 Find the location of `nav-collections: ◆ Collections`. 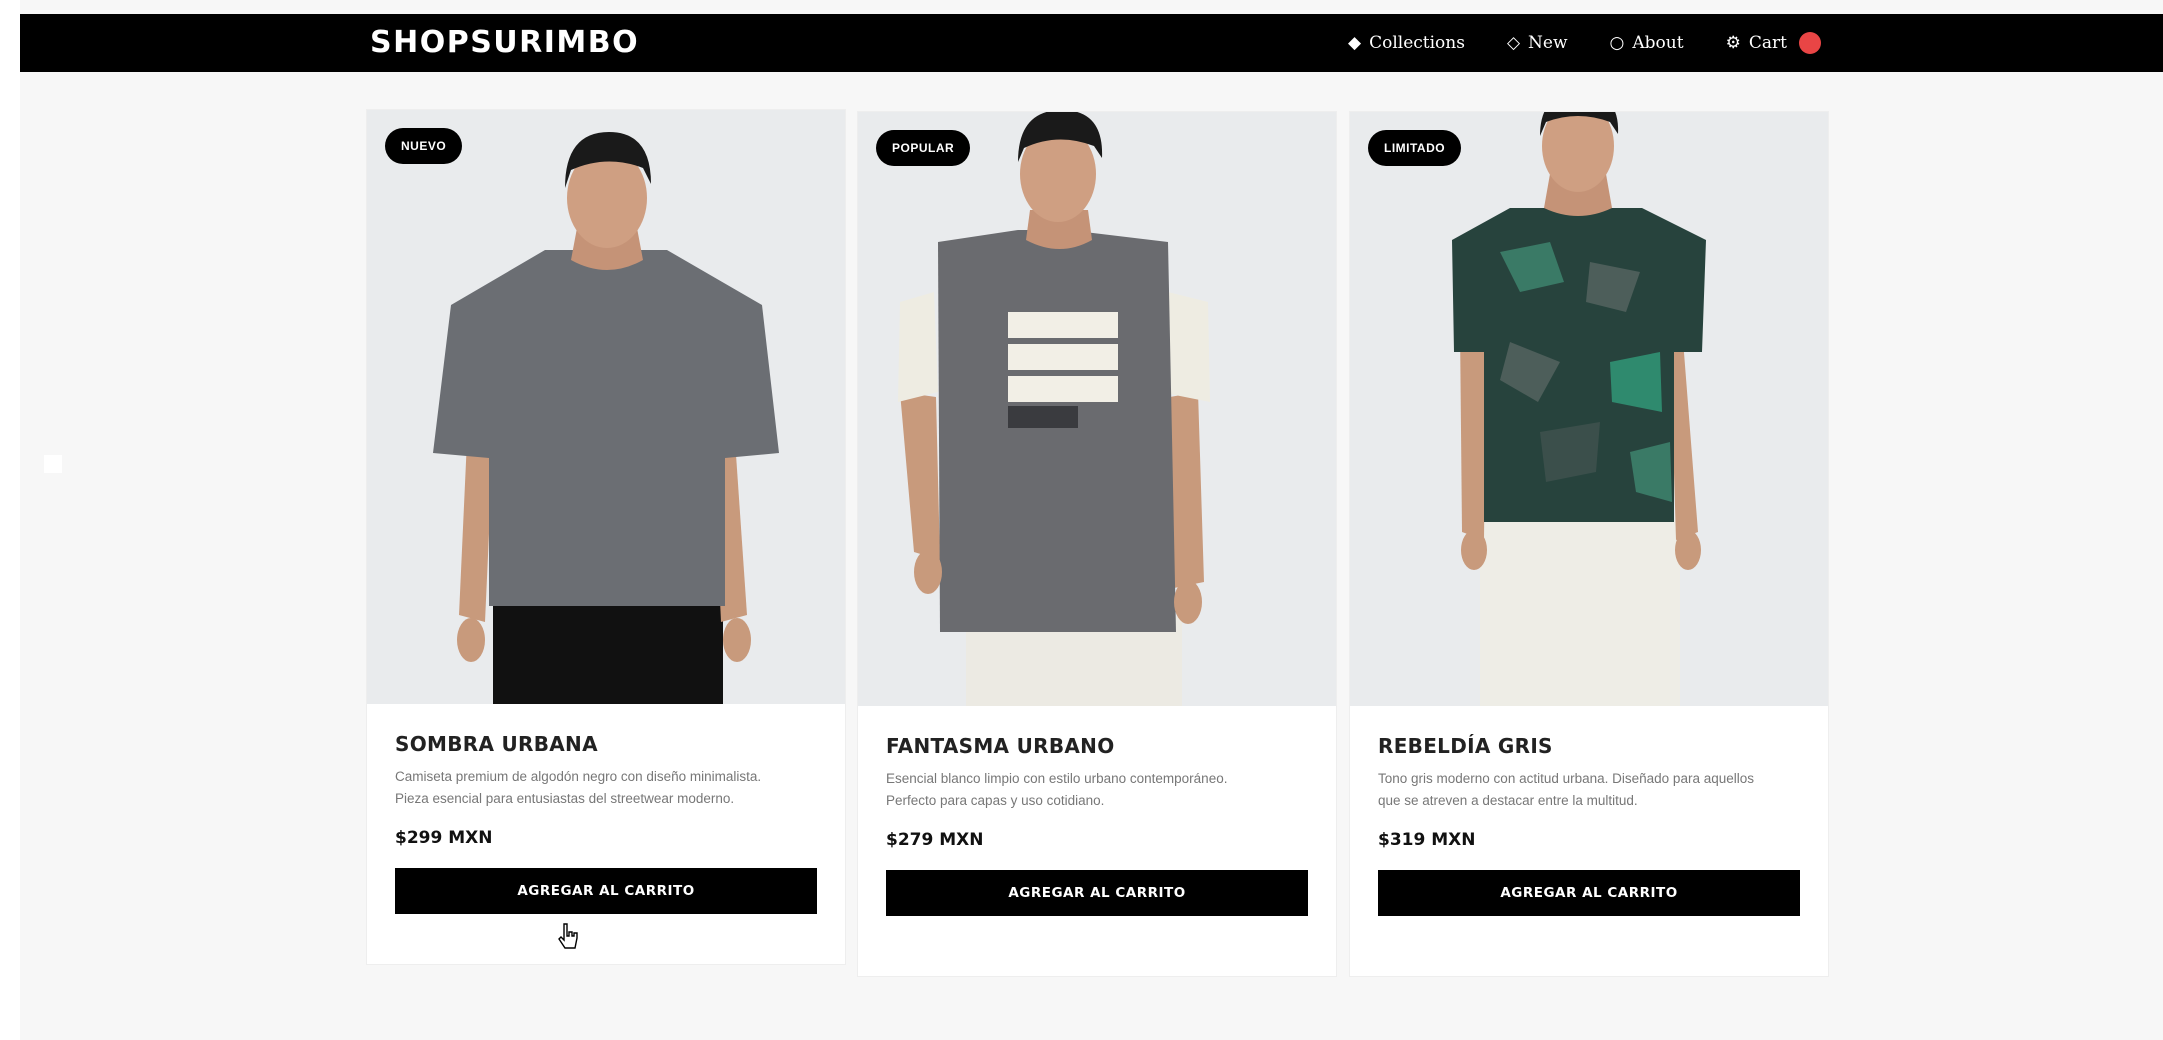

nav-collections: ◆ Collections is located at coordinates (1406, 43).